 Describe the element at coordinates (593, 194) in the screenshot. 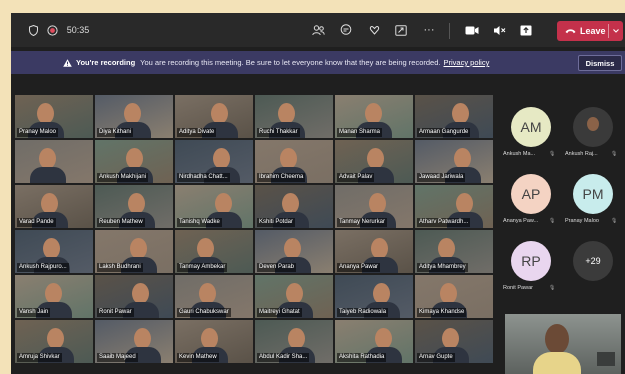

I see `avatar-initials: PM` at that location.